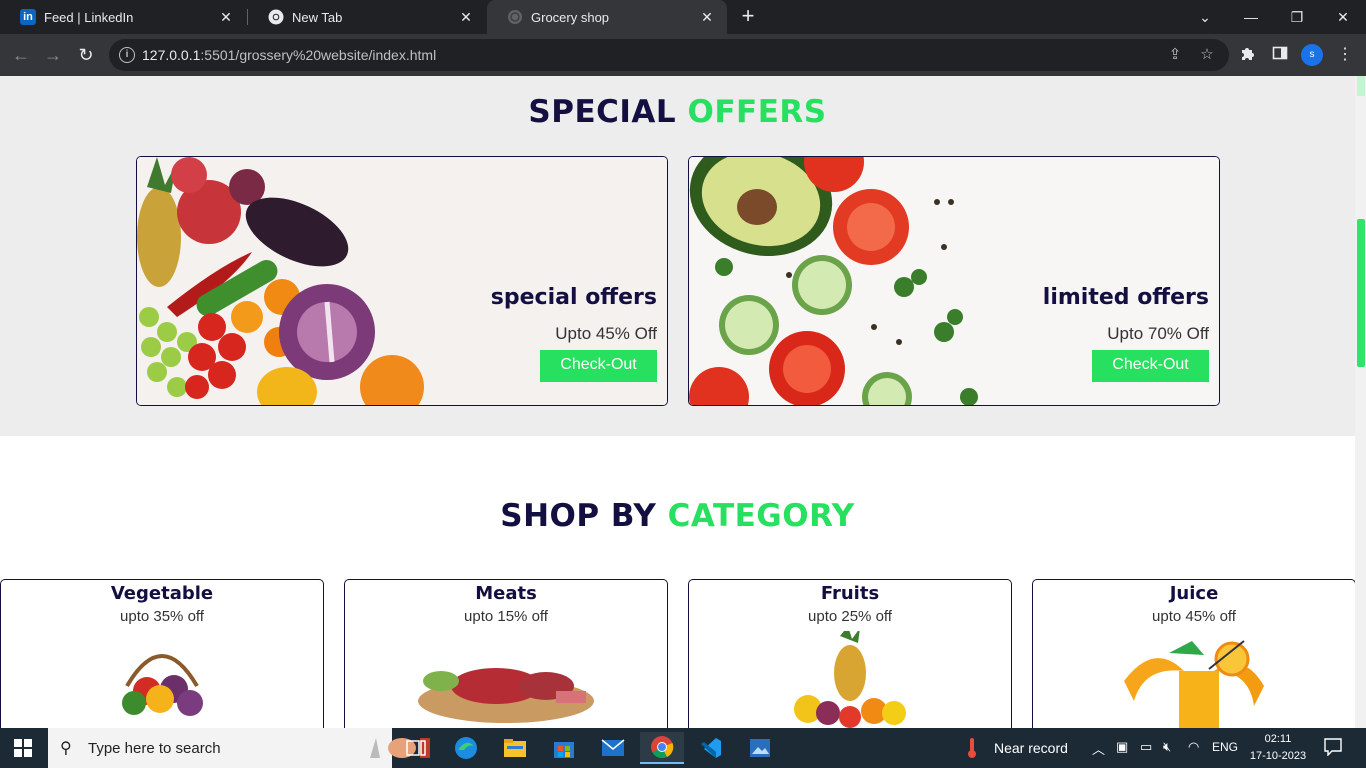 The width and height of the screenshot is (1366, 768). I want to click on mail-icon, so click(613, 748).